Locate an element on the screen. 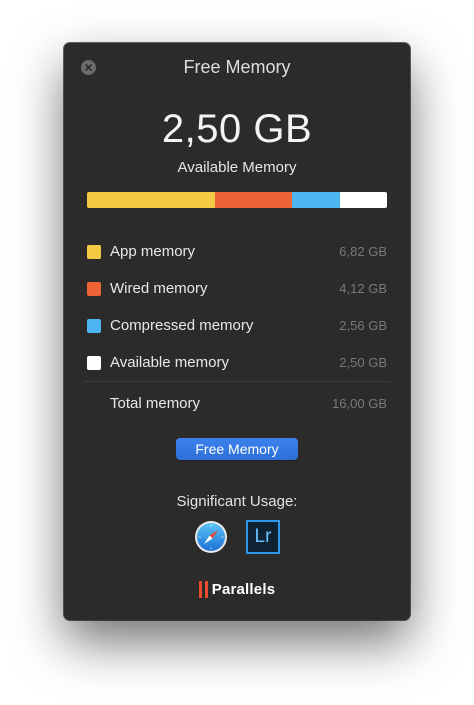 The width and height of the screenshot is (474, 705). legend-row-available-memory: Available memory 2,50 GB is located at coordinates (237, 362).